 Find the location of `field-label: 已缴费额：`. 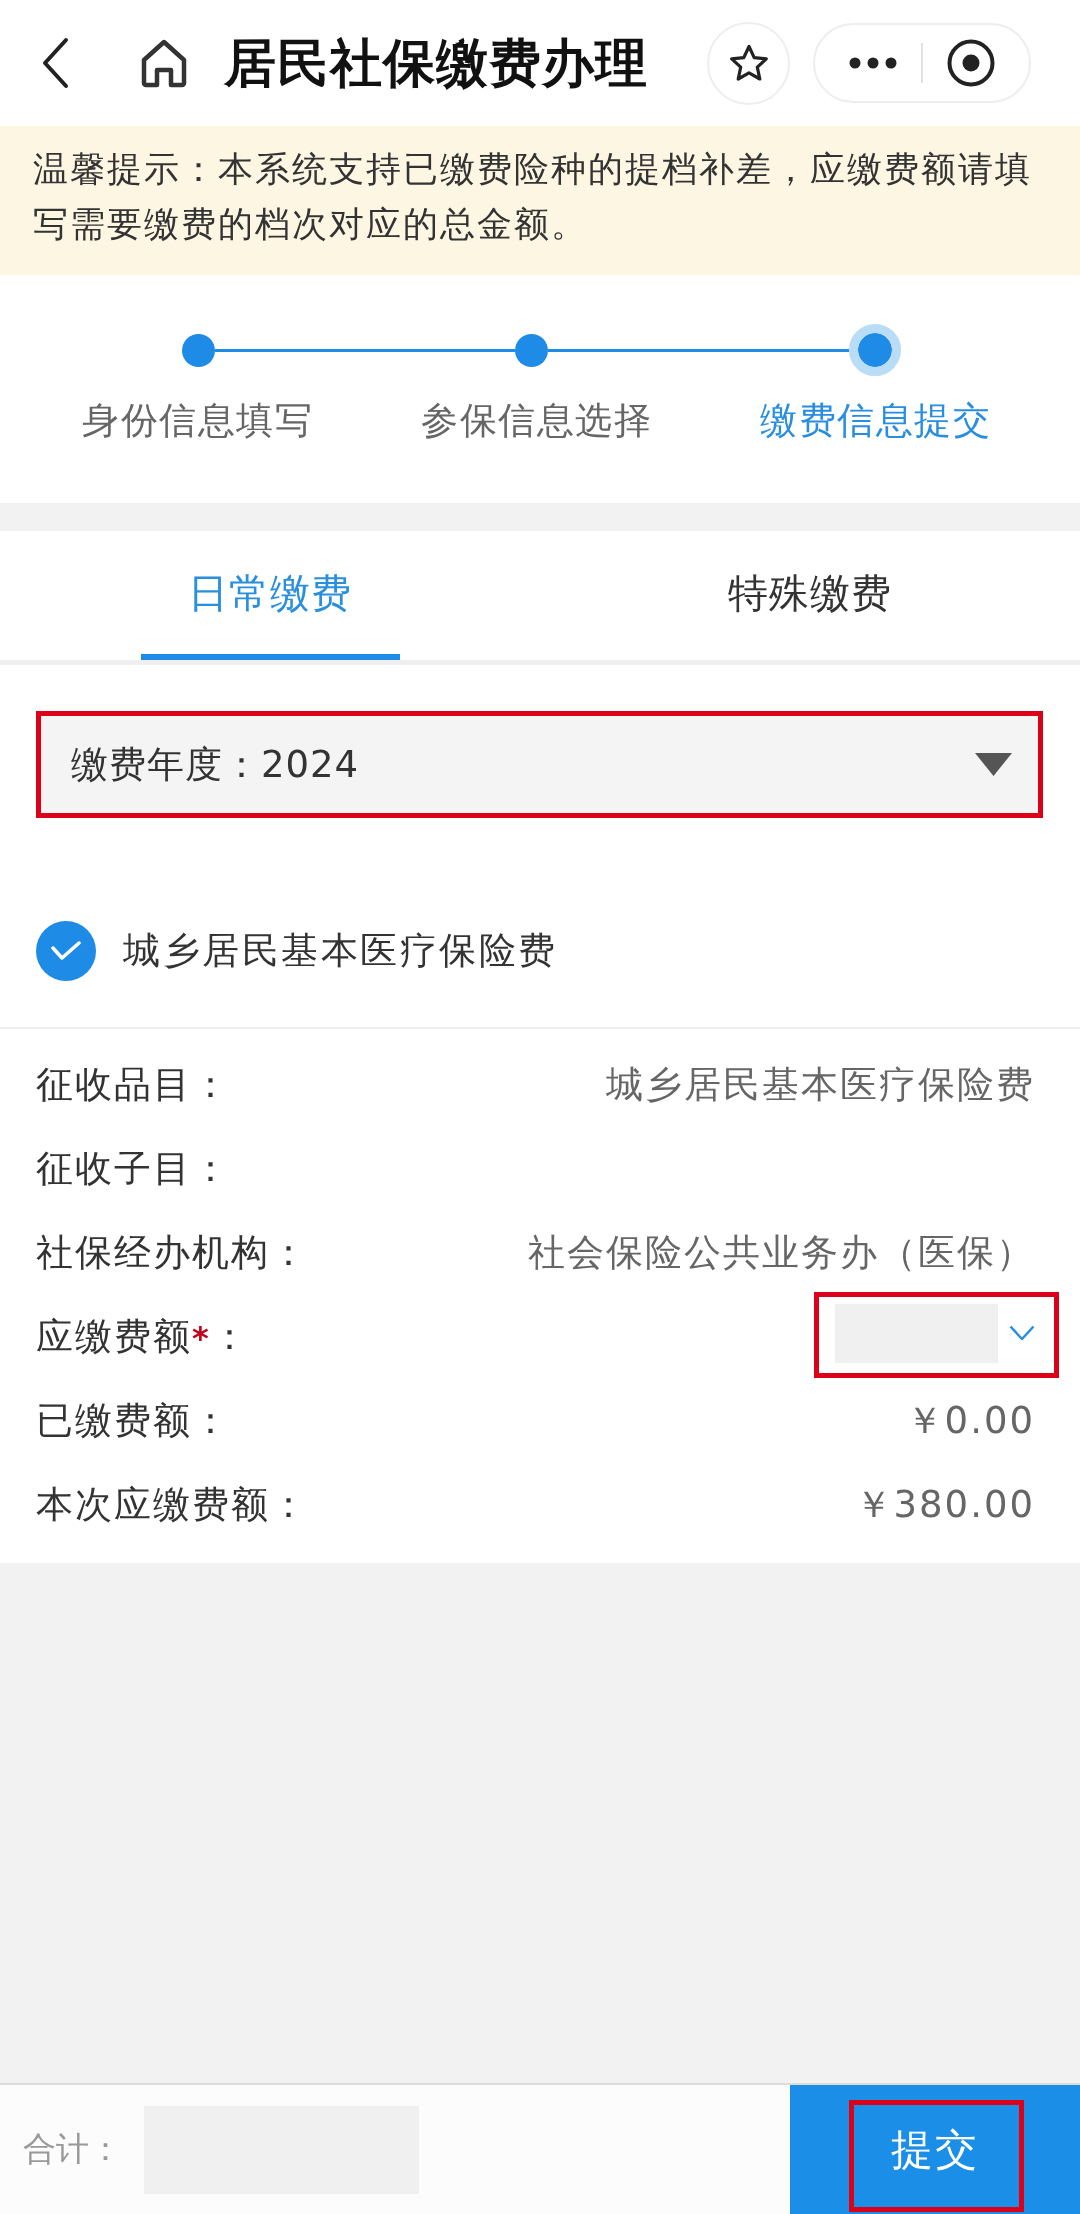

field-label: 已缴费额： is located at coordinates (133, 1421).